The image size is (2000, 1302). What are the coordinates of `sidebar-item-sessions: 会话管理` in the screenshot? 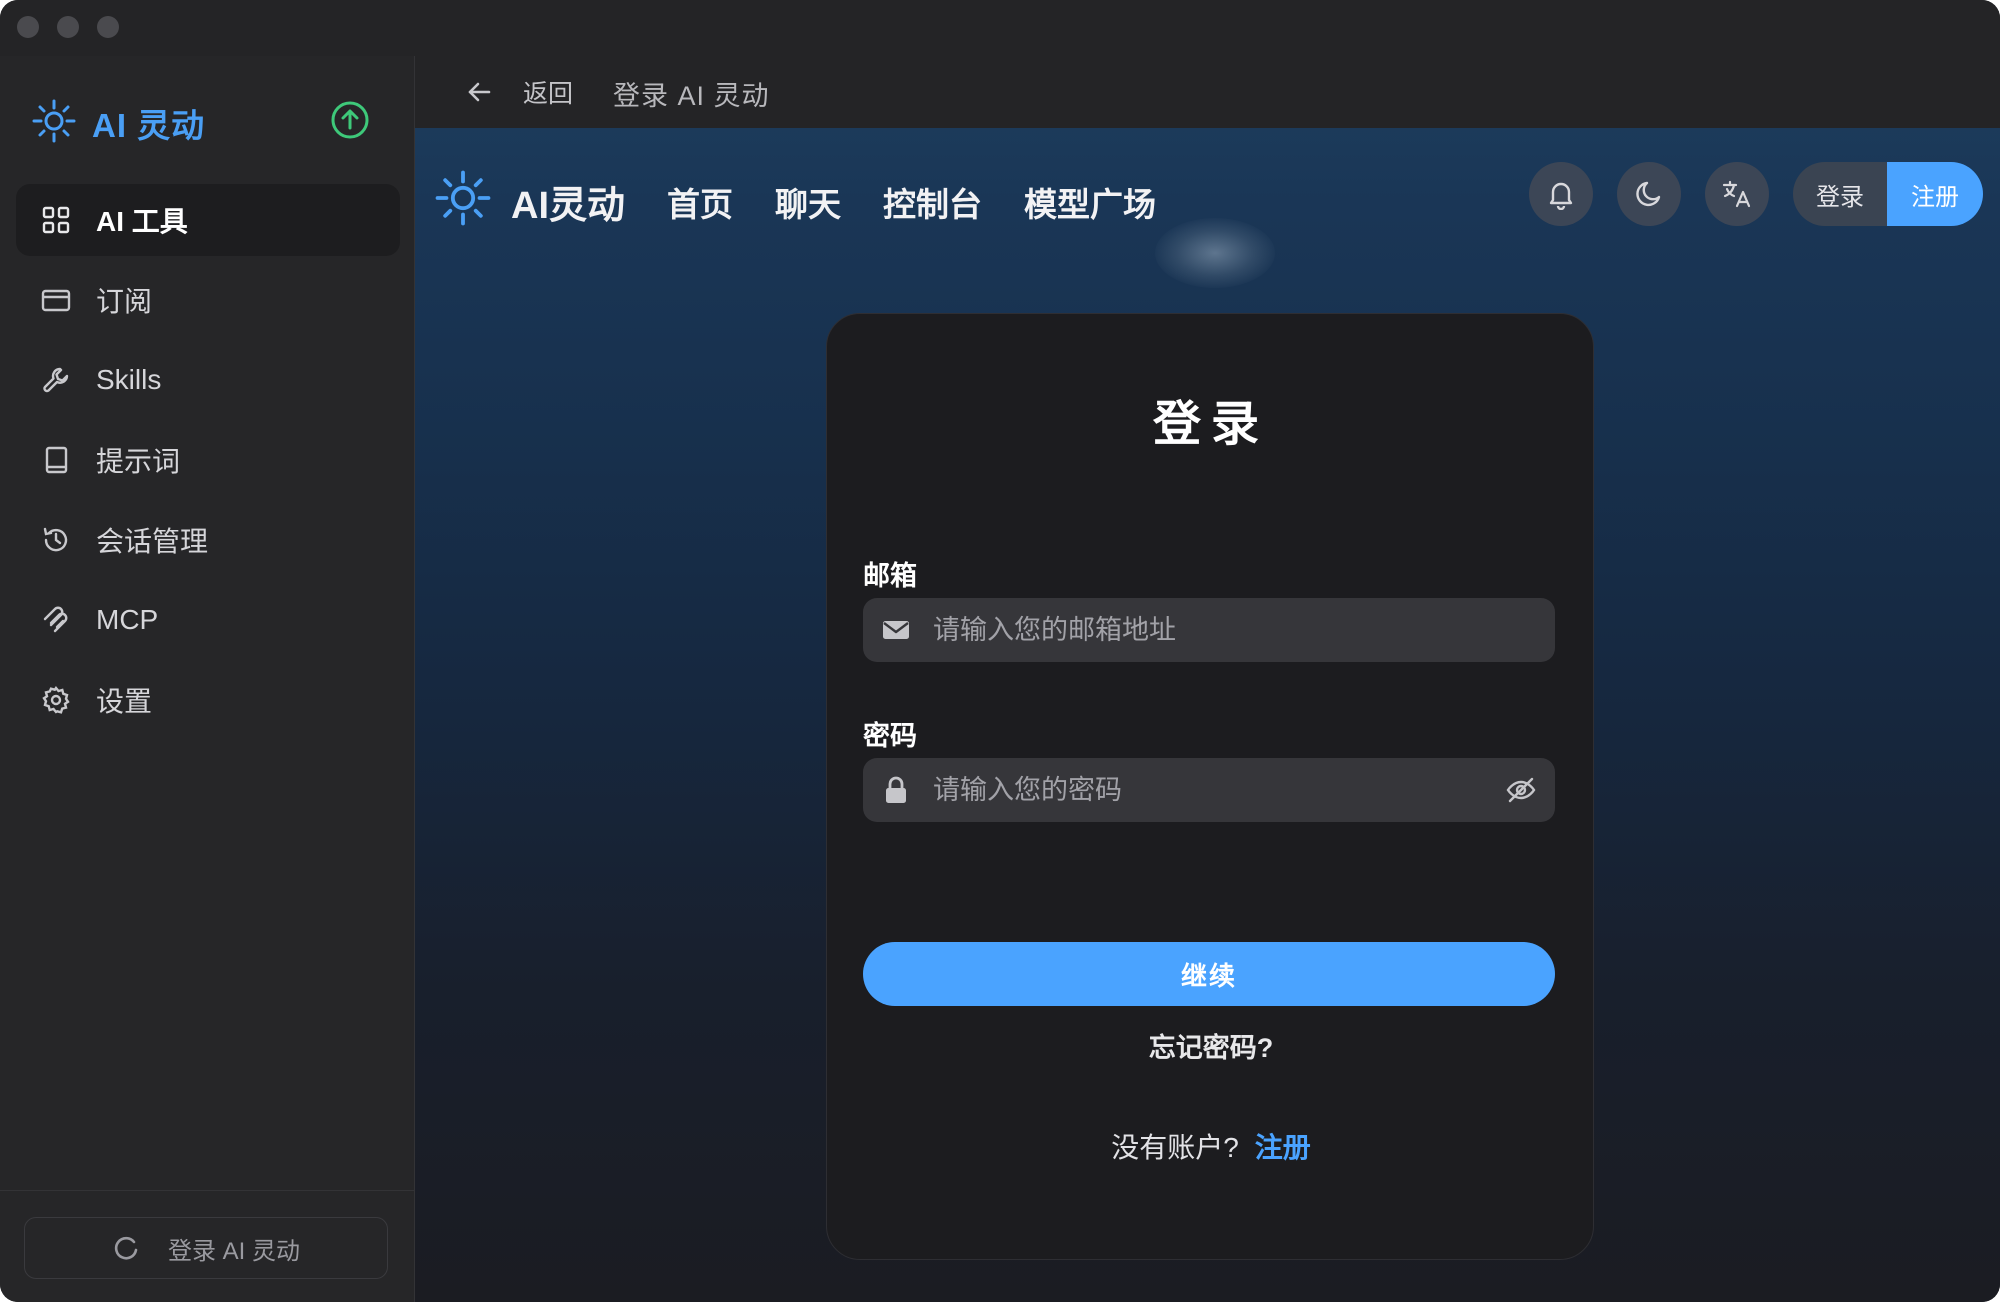 It's located at (208, 540).